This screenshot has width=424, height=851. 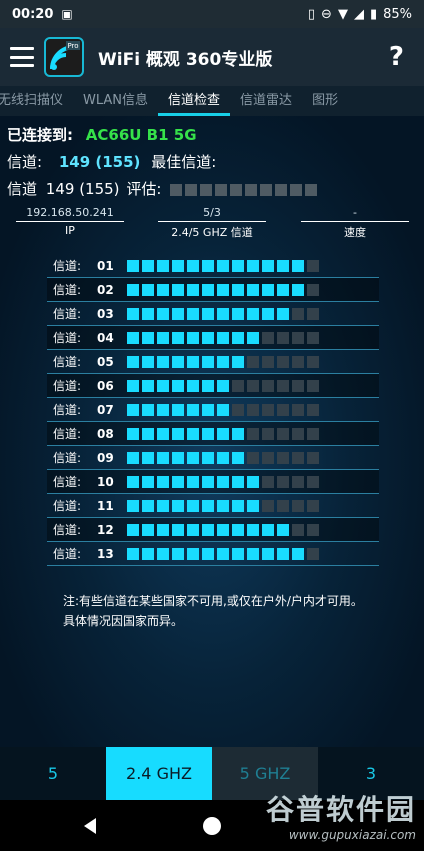 I want to click on tab-graph: 图形, so click(x=325, y=101).